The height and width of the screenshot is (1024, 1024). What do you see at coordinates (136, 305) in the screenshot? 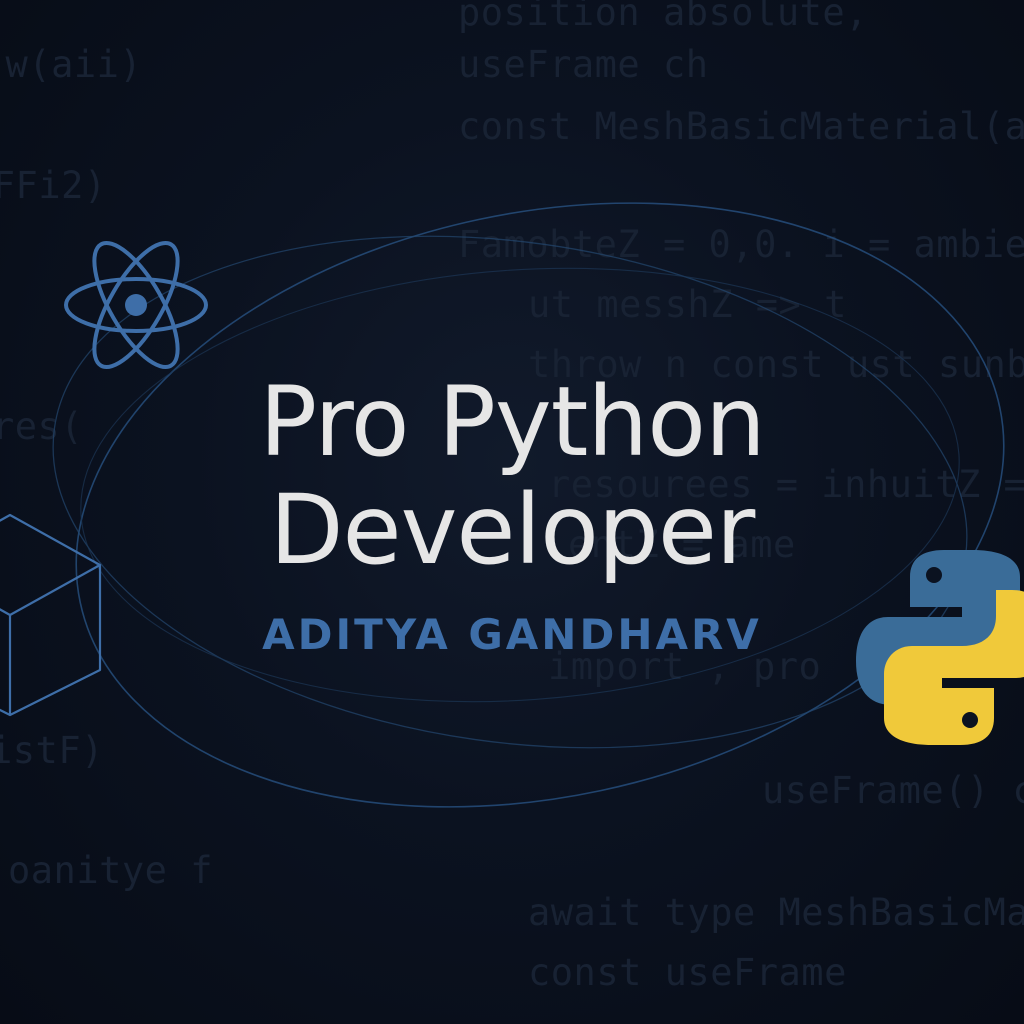
I see `react-atom-icon` at bounding box center [136, 305].